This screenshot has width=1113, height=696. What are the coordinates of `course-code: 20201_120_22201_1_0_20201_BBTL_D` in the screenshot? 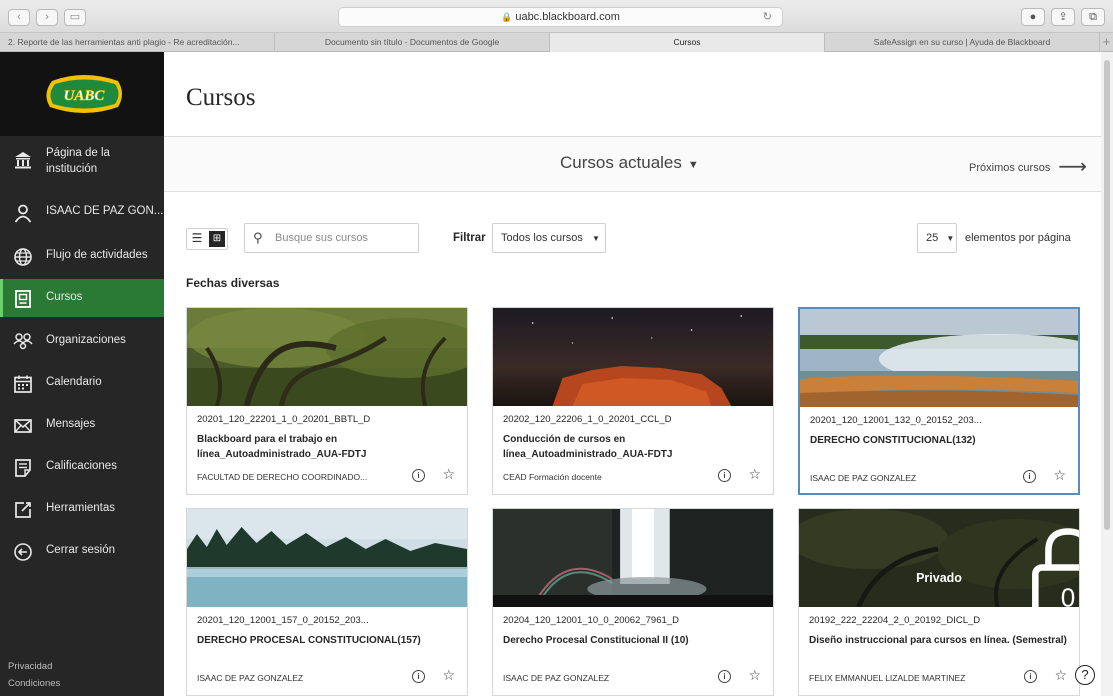 It's located at (284, 419).